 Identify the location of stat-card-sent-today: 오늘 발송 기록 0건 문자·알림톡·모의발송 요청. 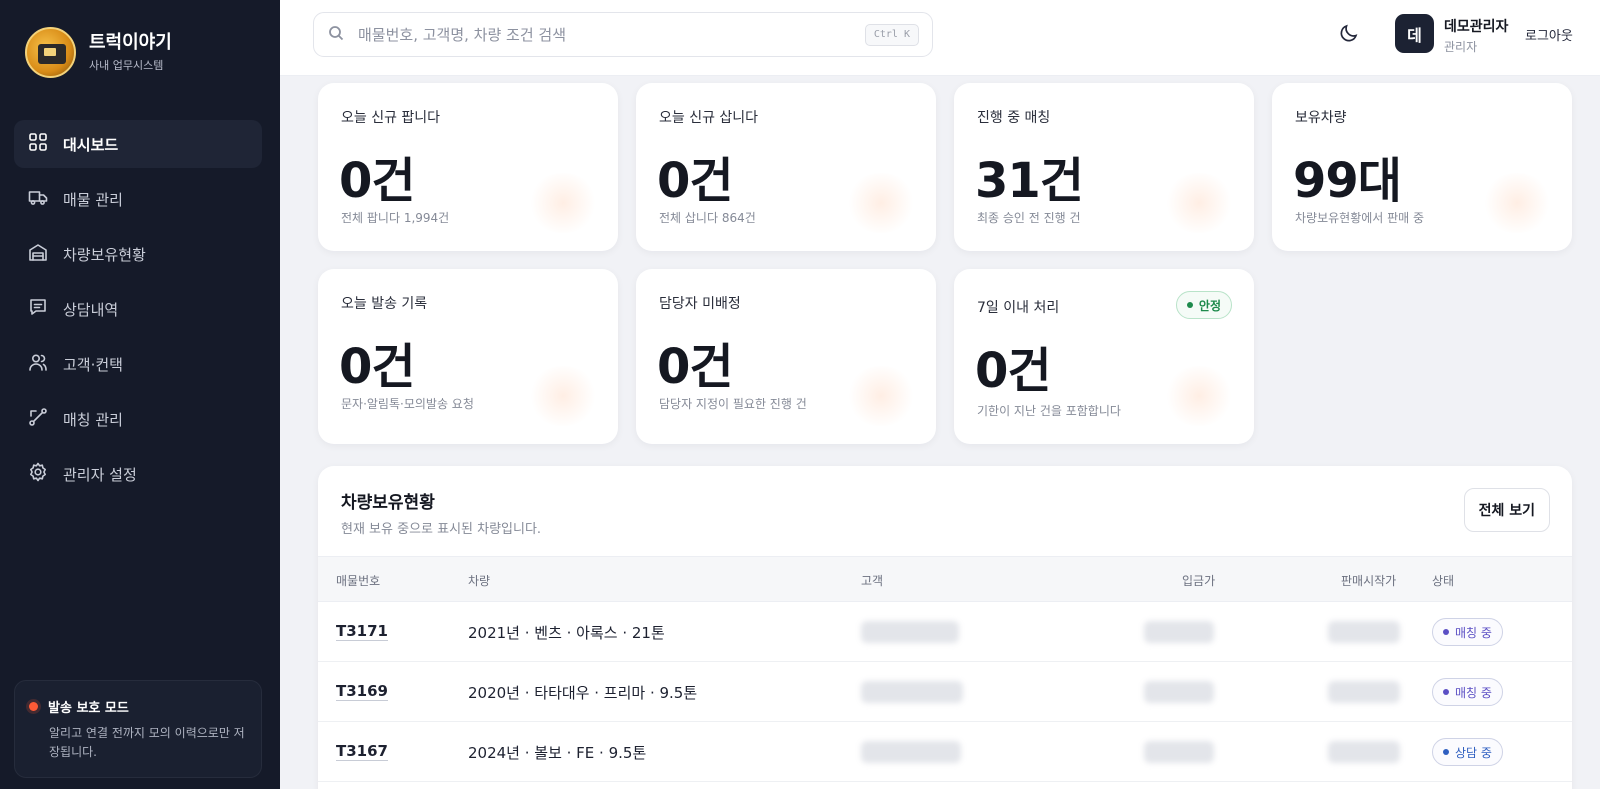
(468, 356).